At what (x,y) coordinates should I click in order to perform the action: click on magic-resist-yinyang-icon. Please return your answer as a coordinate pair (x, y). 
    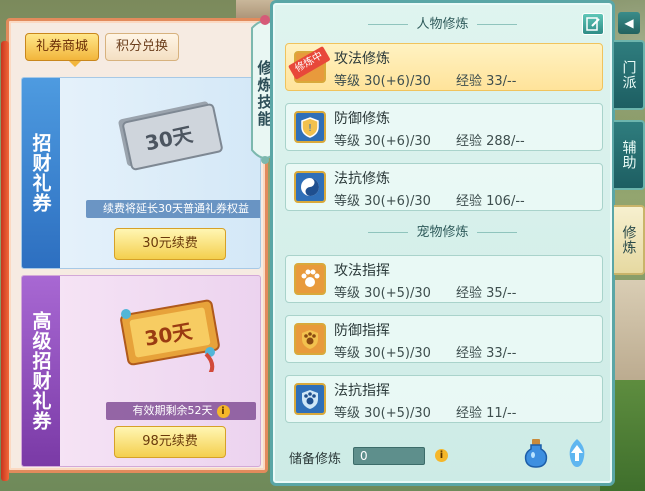
    Looking at the image, I should click on (310, 187).